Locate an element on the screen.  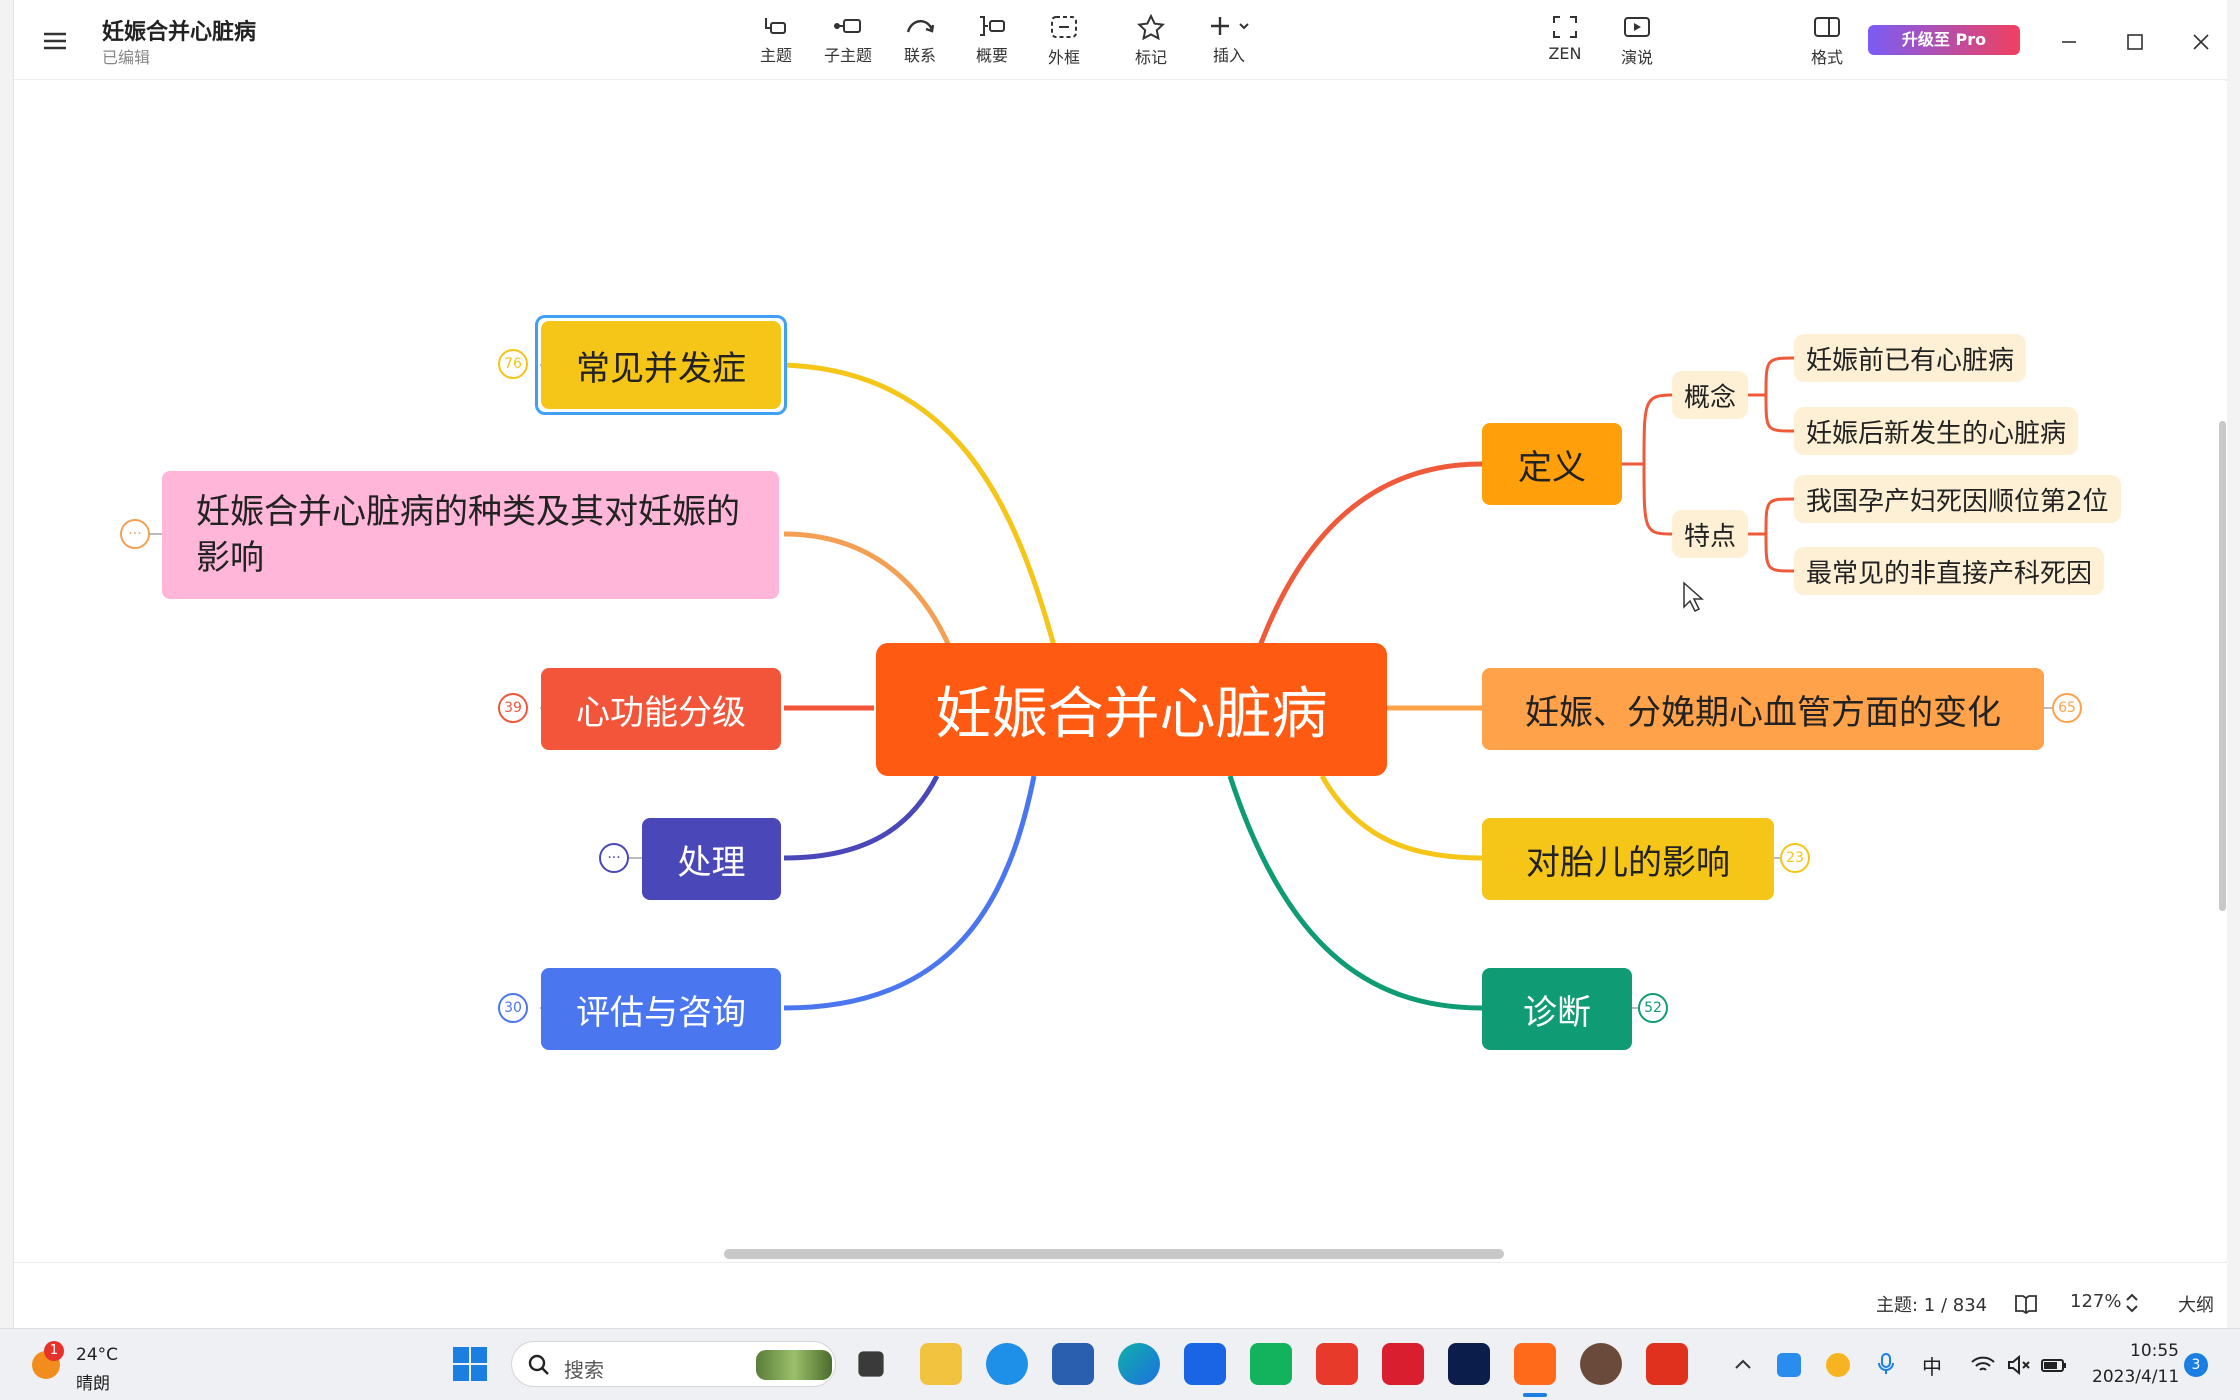
topic-label: 妊娠合并心脏病的种类及其对妊娠的影响 is located at coordinates (468, 535).